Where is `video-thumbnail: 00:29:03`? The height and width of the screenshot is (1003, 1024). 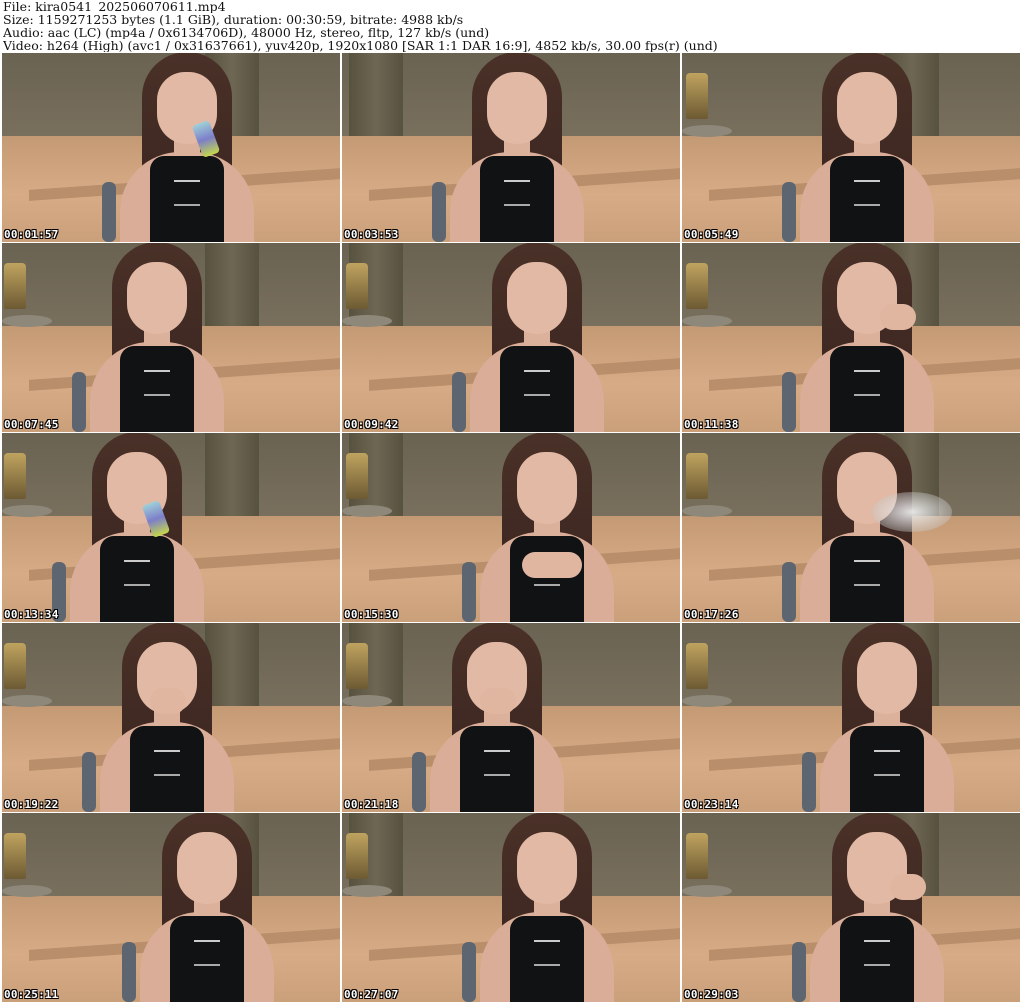 video-thumbnail: 00:29:03 is located at coordinates (851, 907).